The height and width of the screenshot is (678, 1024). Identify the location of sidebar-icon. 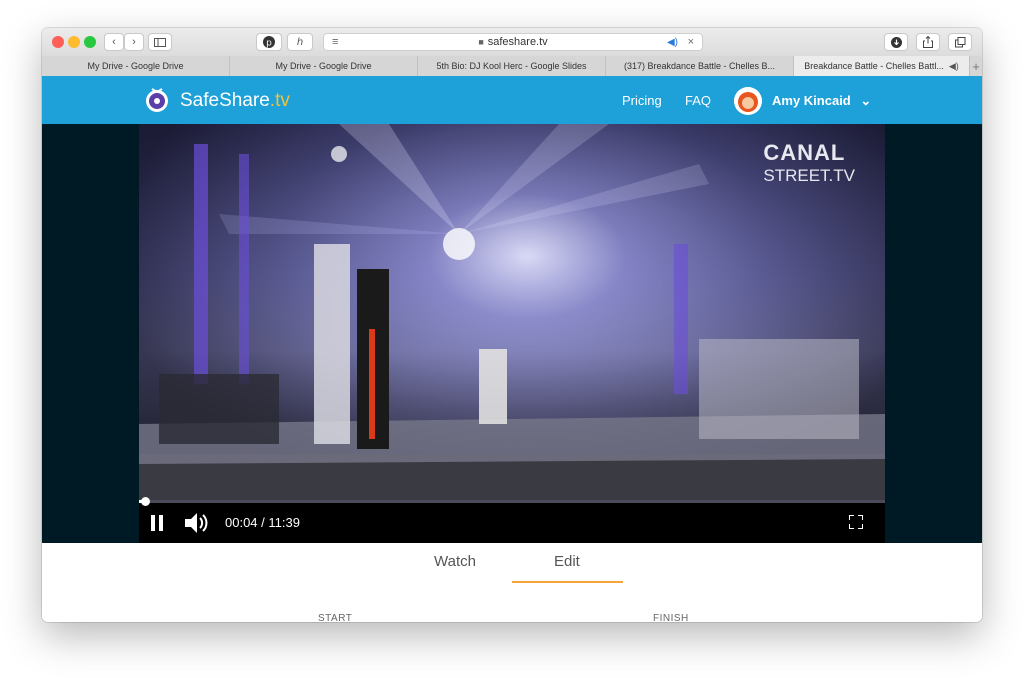
(160, 42).